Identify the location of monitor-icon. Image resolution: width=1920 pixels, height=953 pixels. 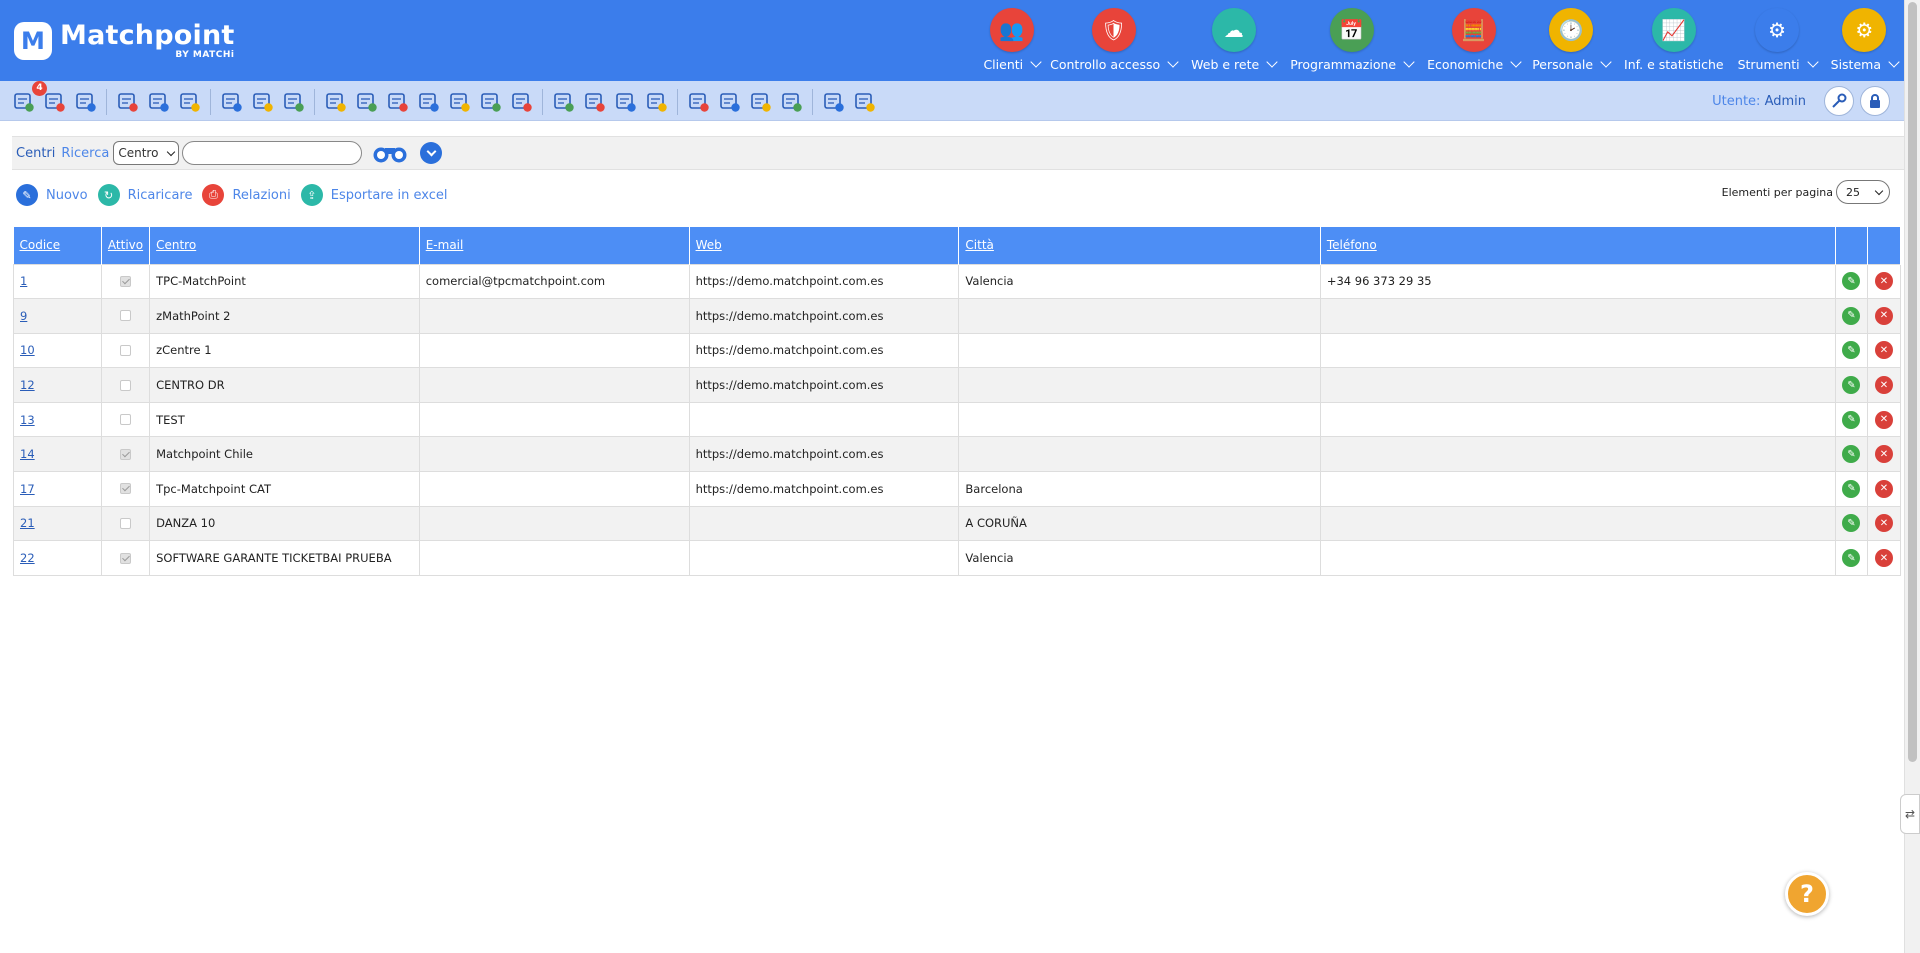
(459, 102).